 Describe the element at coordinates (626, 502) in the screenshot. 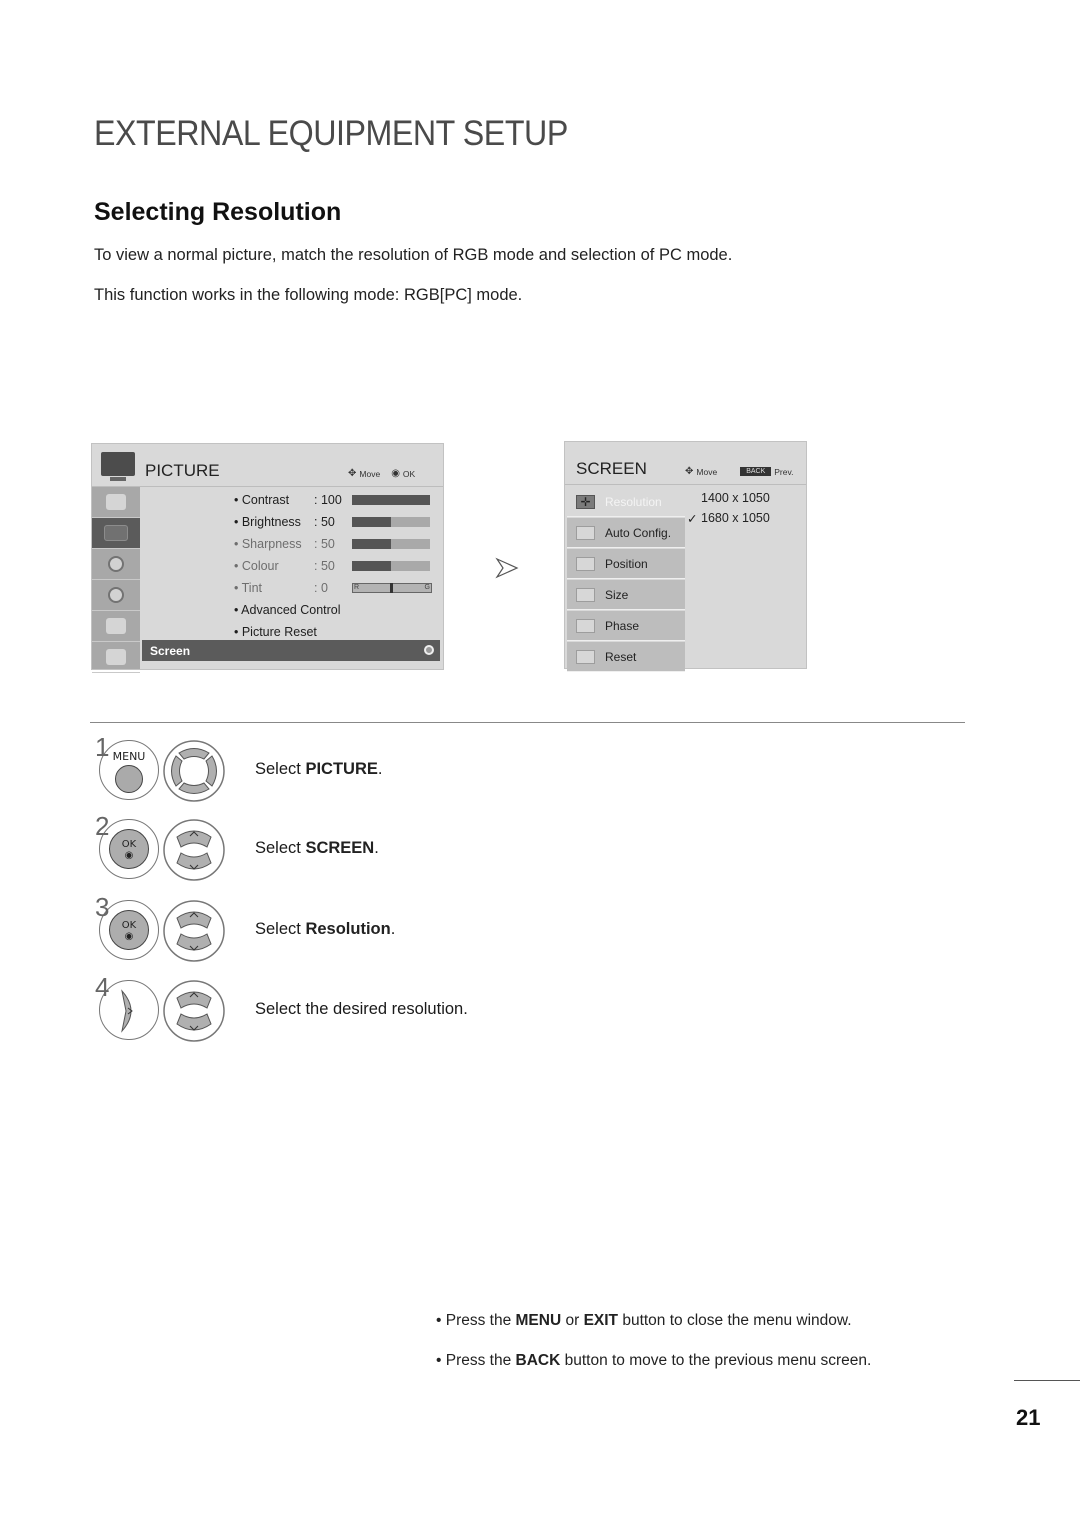

I see `screen-item-resolution: ✛ Resolution` at that location.